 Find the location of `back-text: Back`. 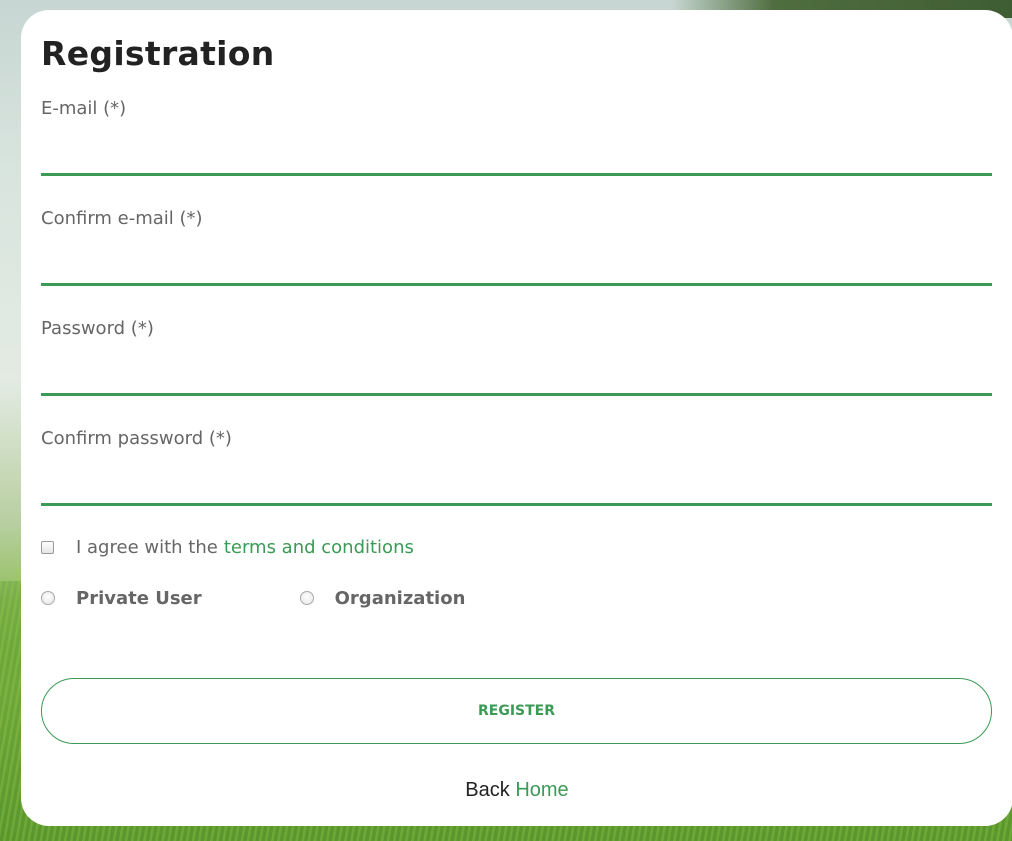

back-text: Back is located at coordinates (487, 790).